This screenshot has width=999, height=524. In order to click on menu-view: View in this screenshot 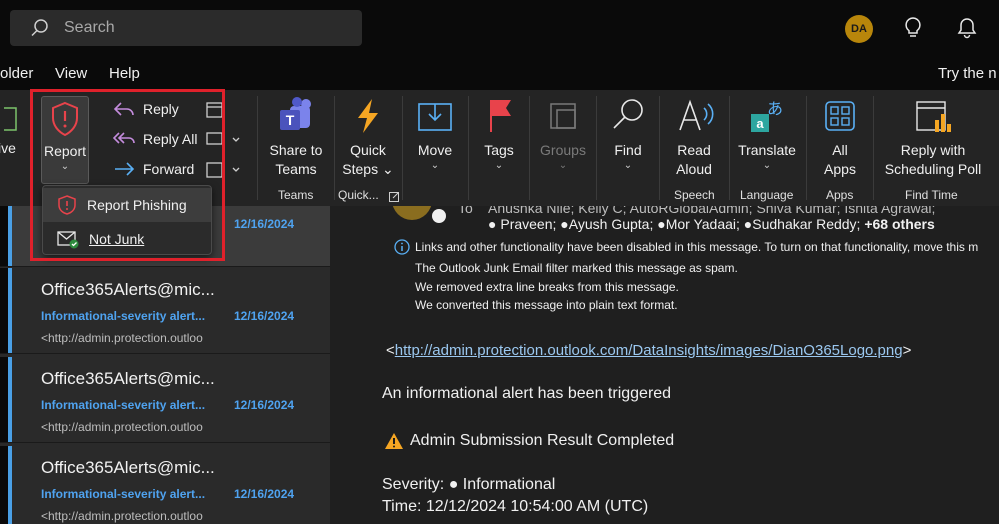, I will do `click(71, 73)`.